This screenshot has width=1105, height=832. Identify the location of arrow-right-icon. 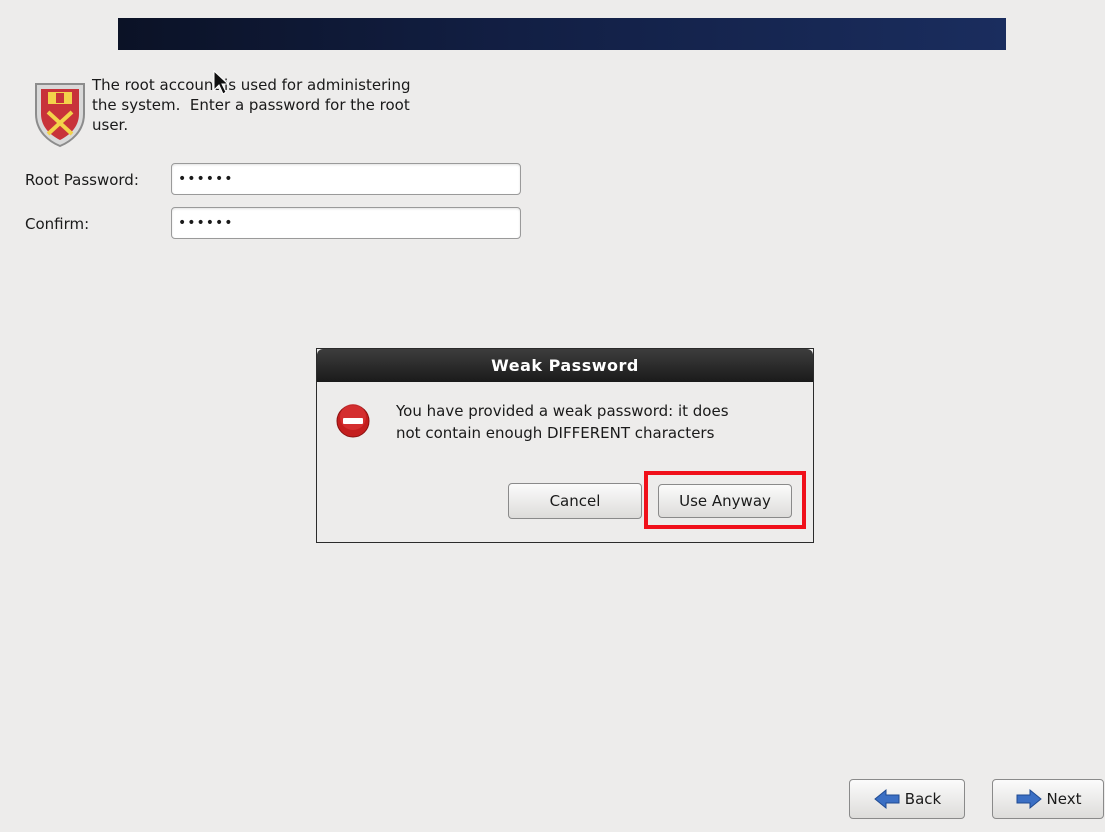
(1029, 799).